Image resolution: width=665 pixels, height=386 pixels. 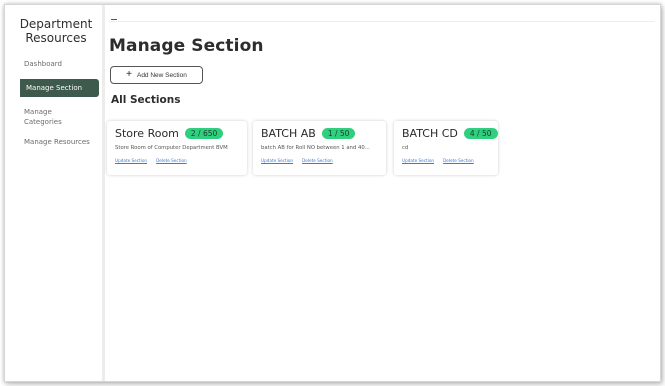 I want to click on section-name: Store Room, so click(x=147, y=133).